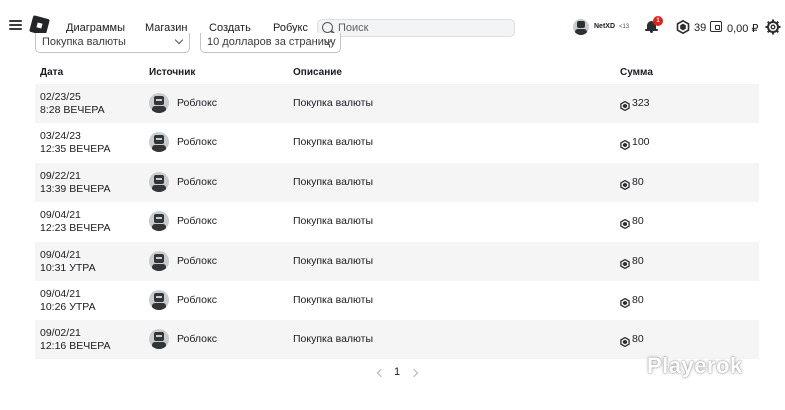  Describe the element at coordinates (423, 28) in the screenshot. I see `search-input` at that location.